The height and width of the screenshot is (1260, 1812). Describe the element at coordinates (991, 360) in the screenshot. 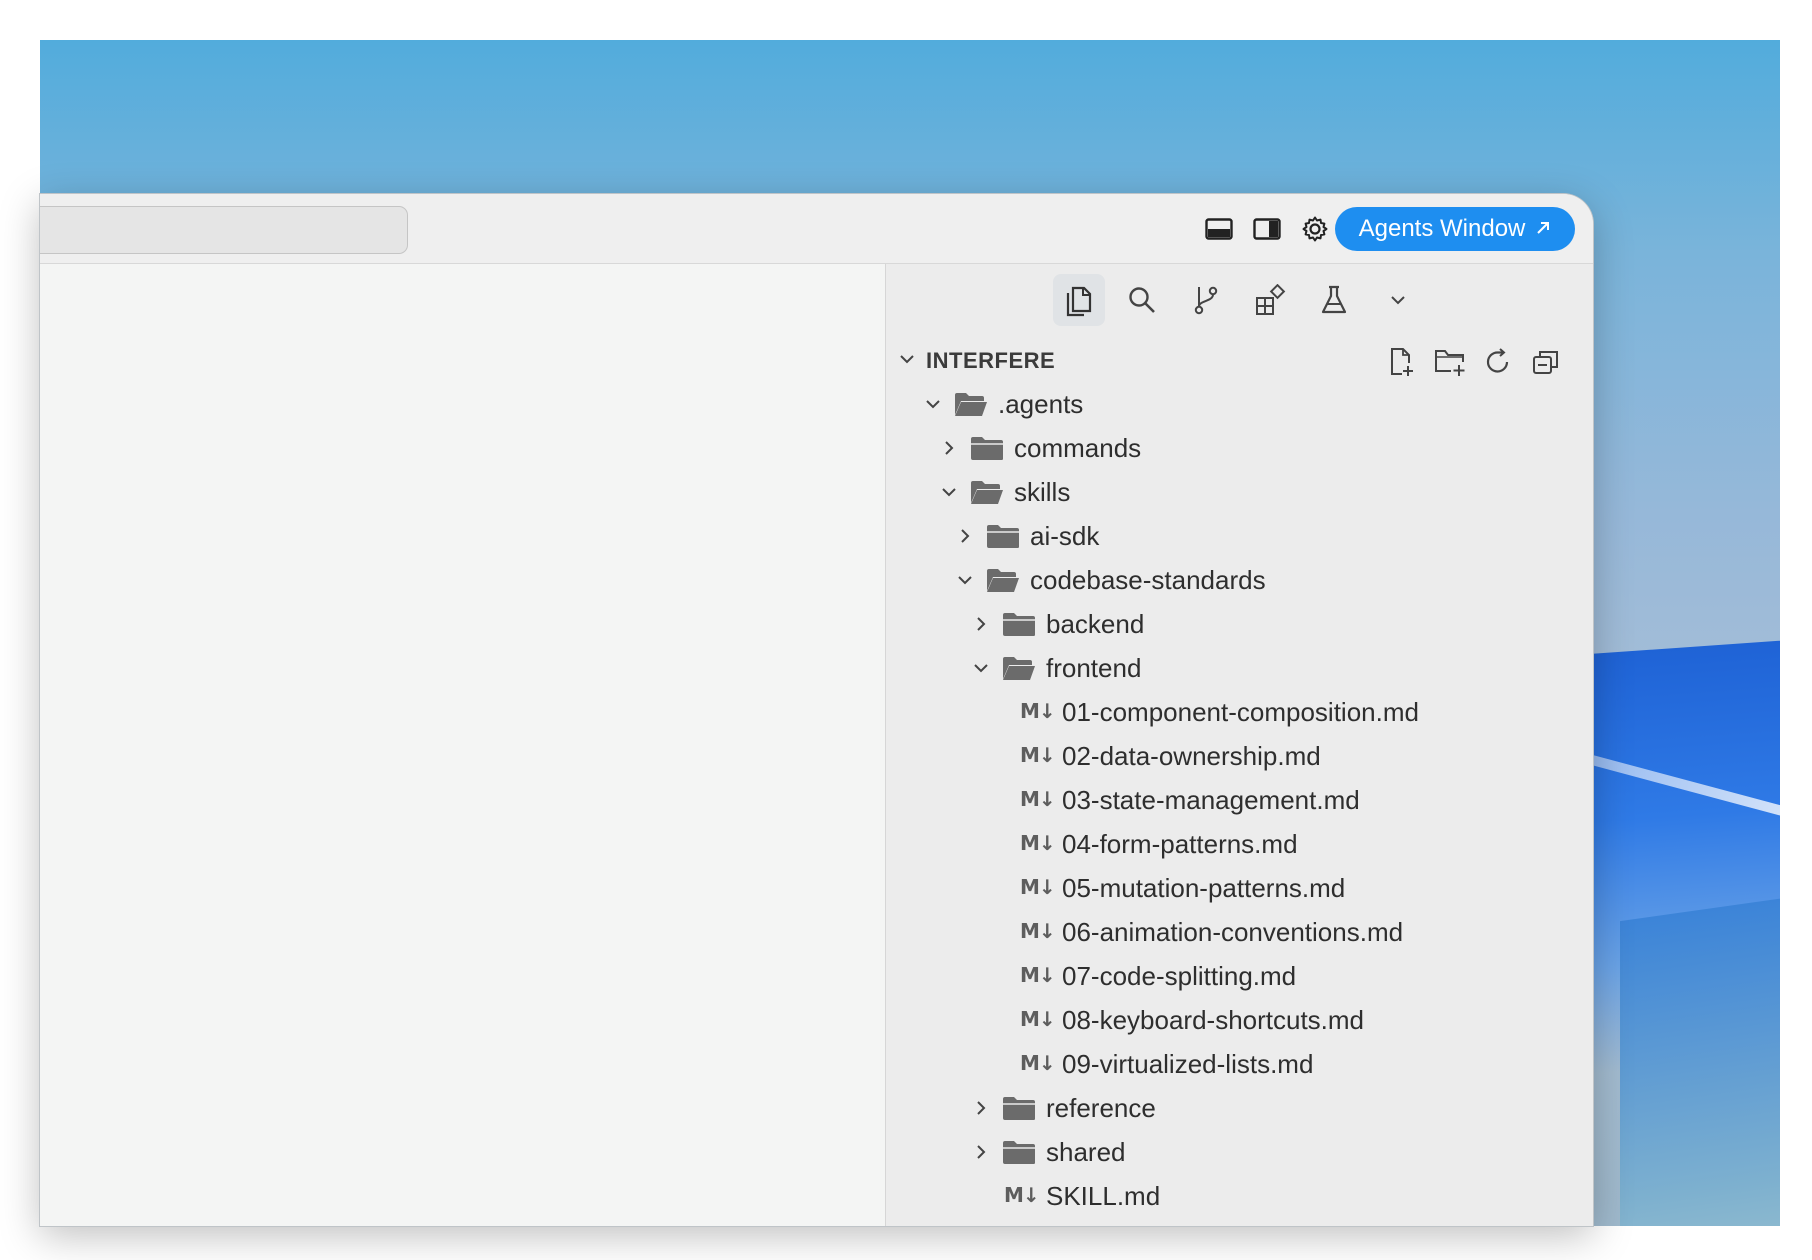

I see `explorer-title: INTERFERE` at that location.